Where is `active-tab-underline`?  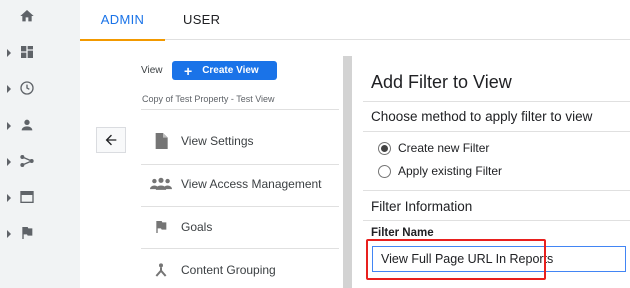 active-tab-underline is located at coordinates (122, 40).